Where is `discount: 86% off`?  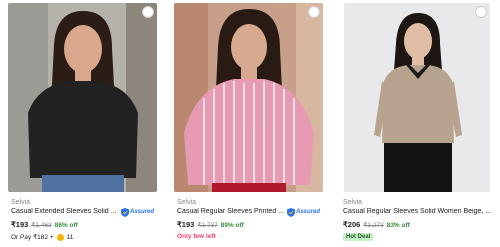 discount: 86% off is located at coordinates (66, 225).